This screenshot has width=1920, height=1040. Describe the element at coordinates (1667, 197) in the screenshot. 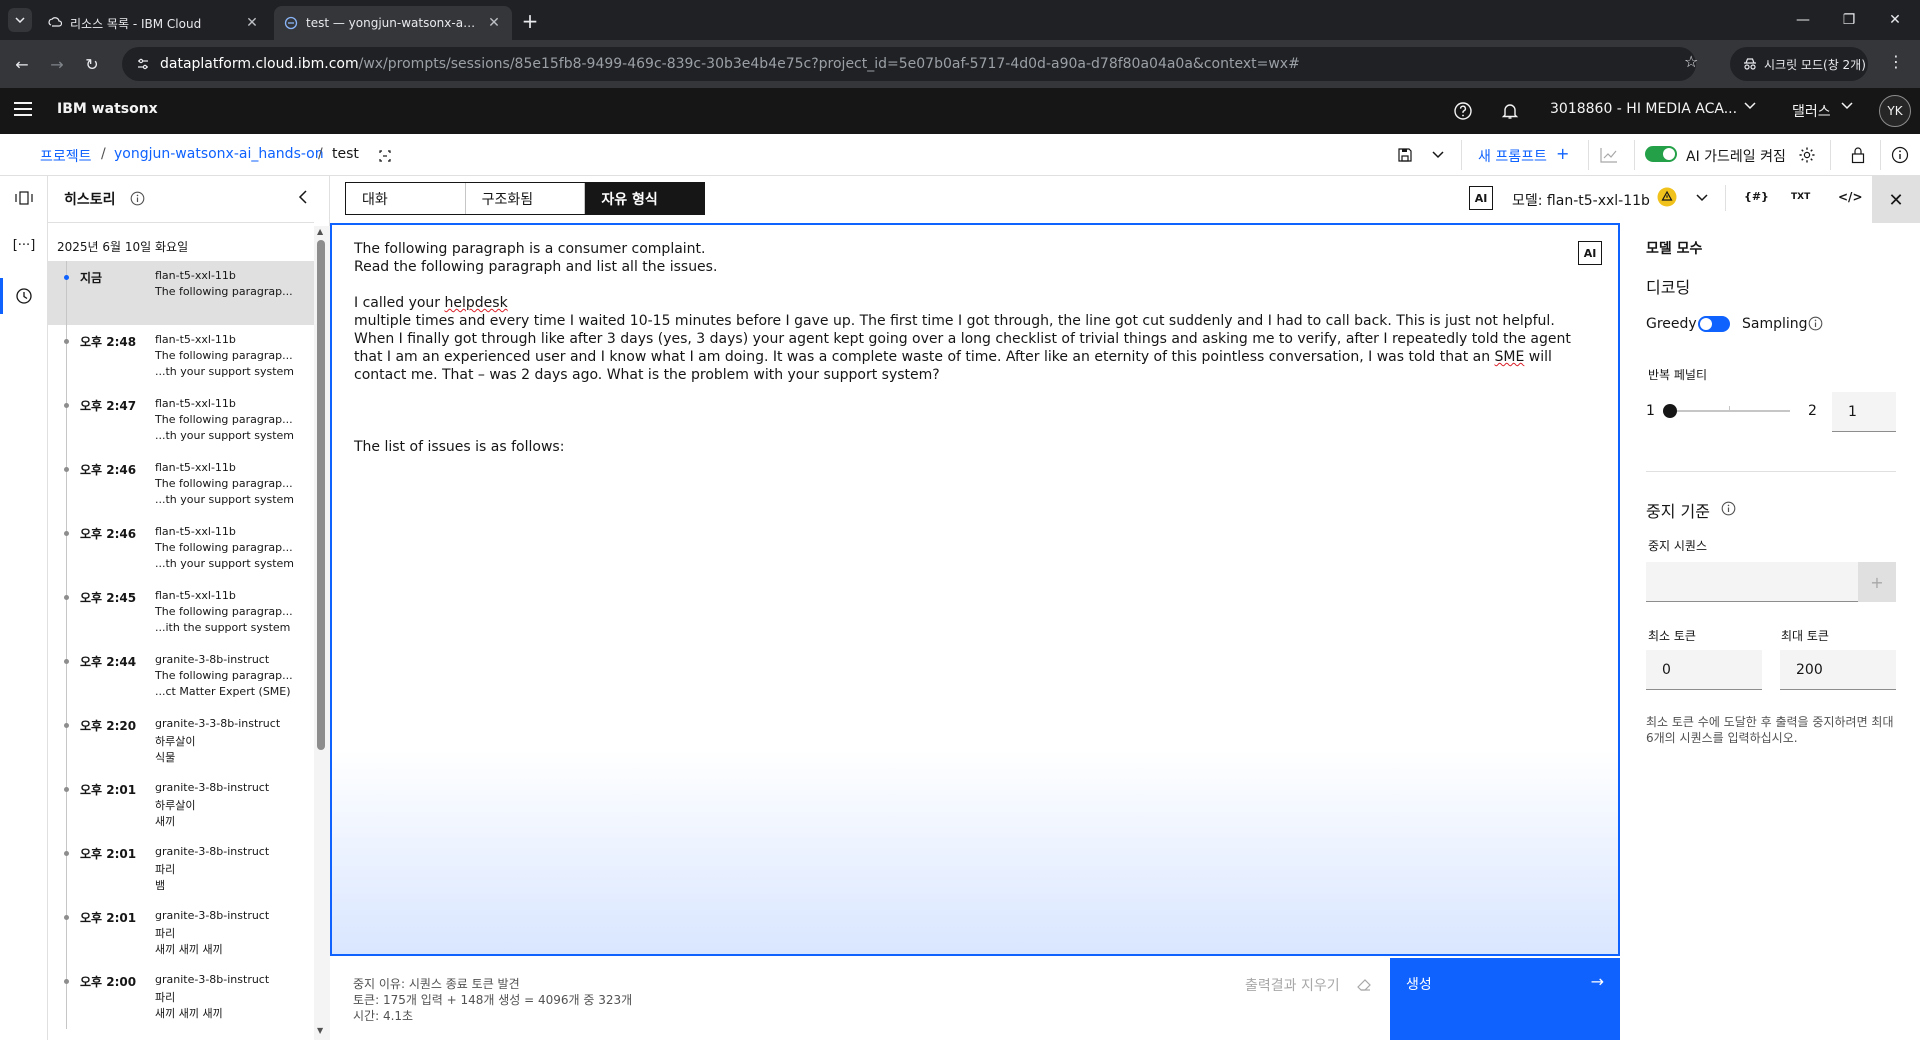

I see `warning-icon` at that location.